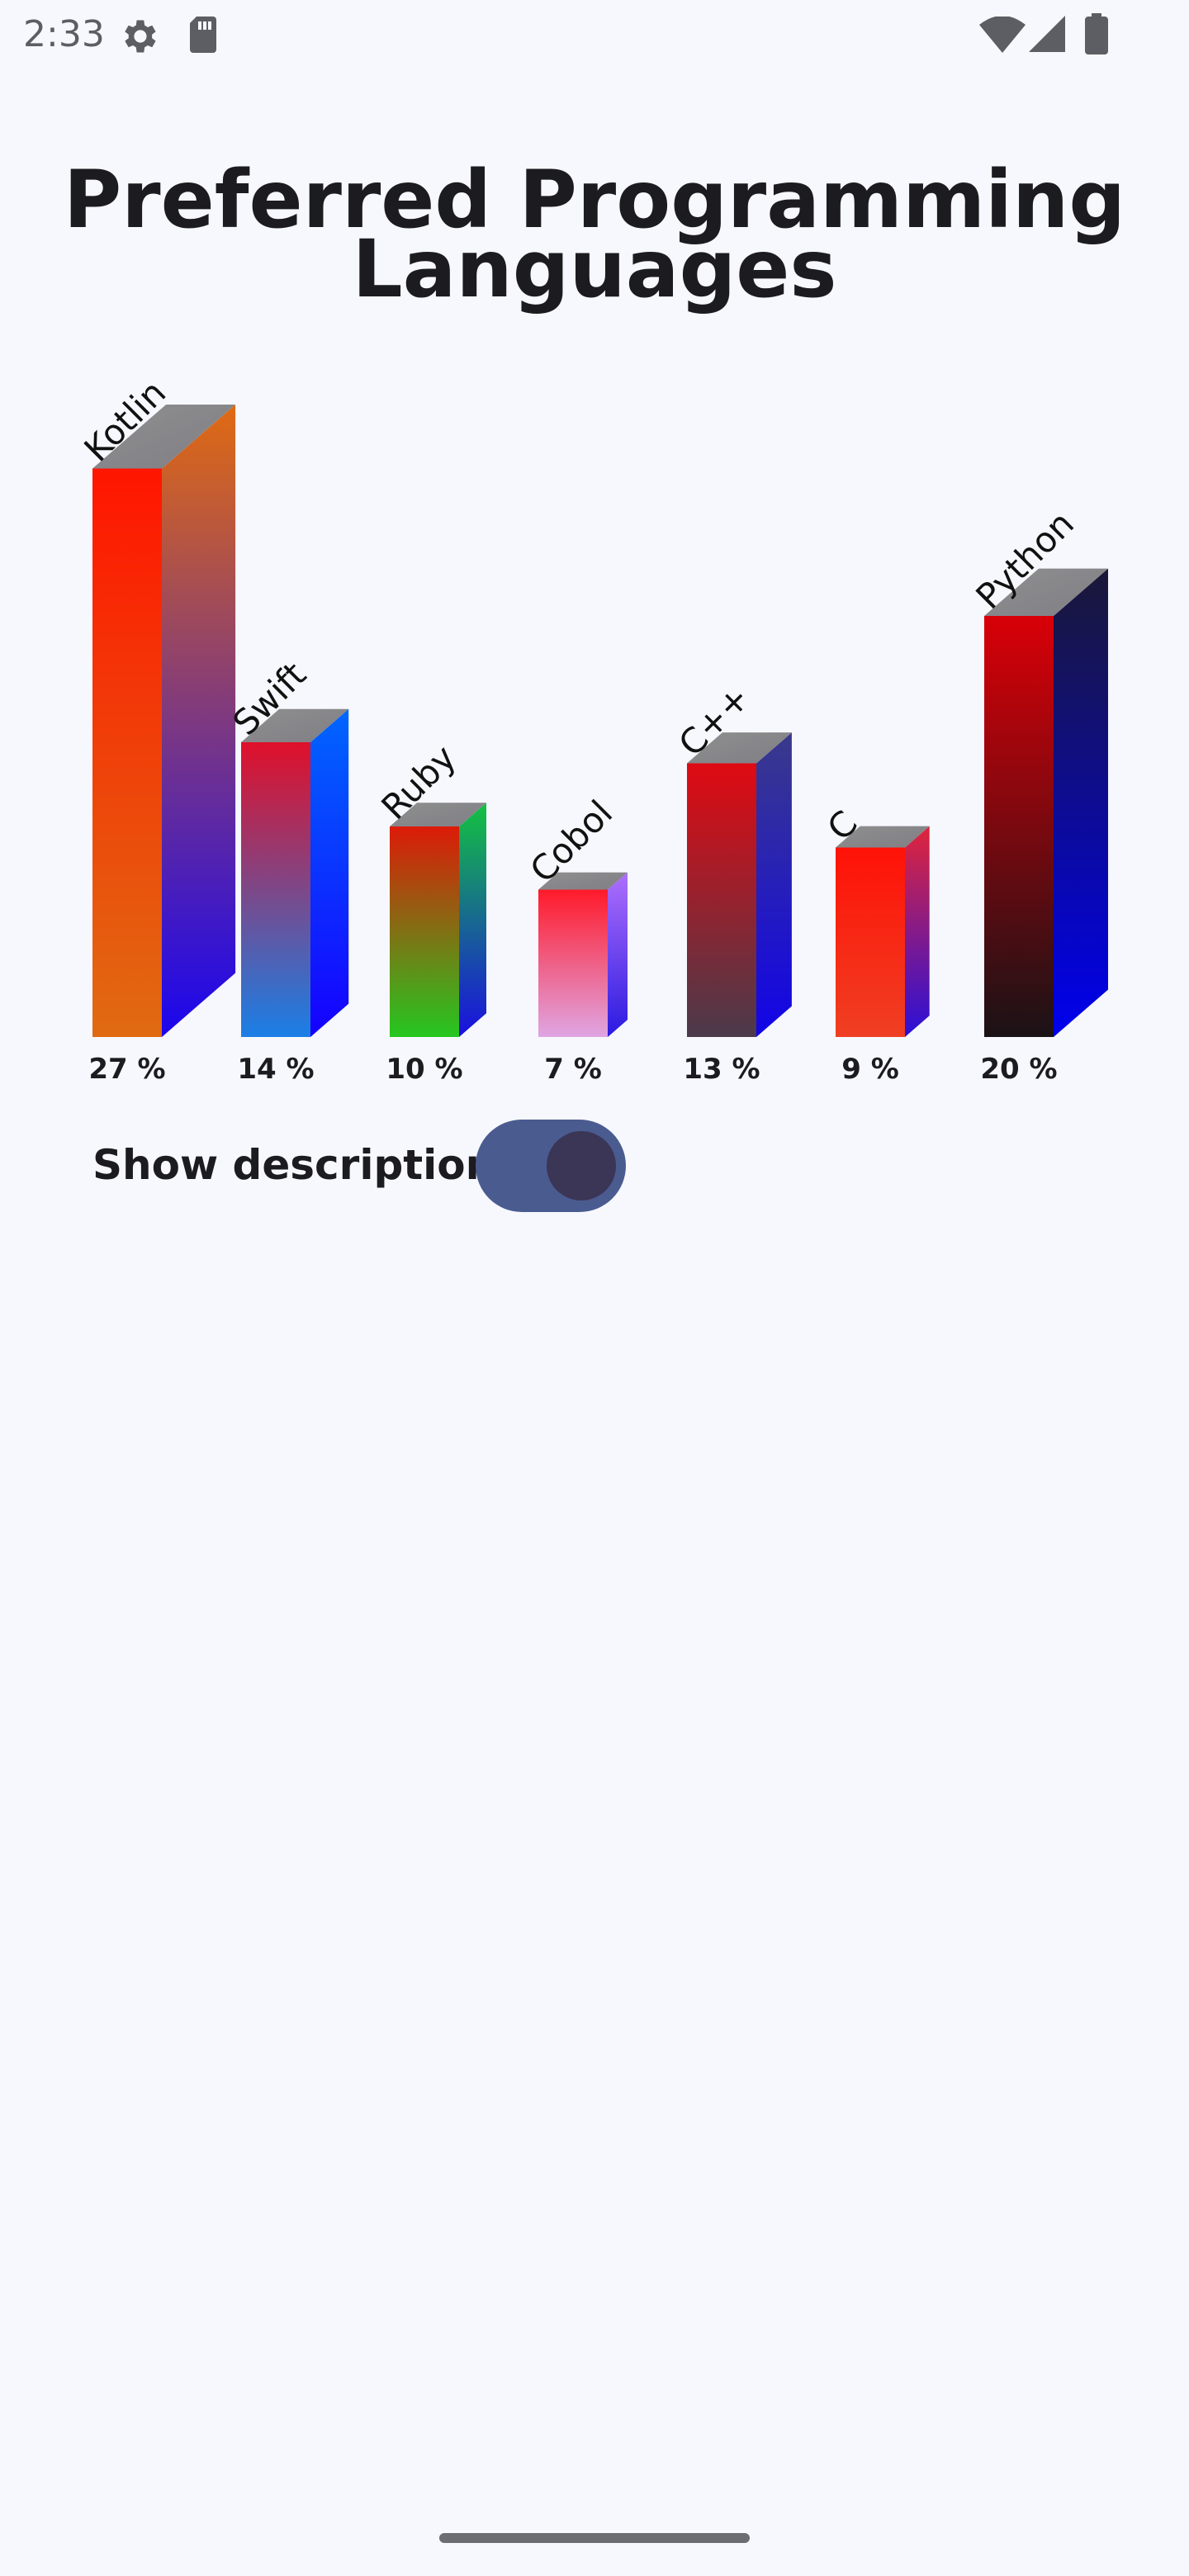 The height and width of the screenshot is (2576, 1189). I want to click on show-description-row: Show description, so click(364, 1166).